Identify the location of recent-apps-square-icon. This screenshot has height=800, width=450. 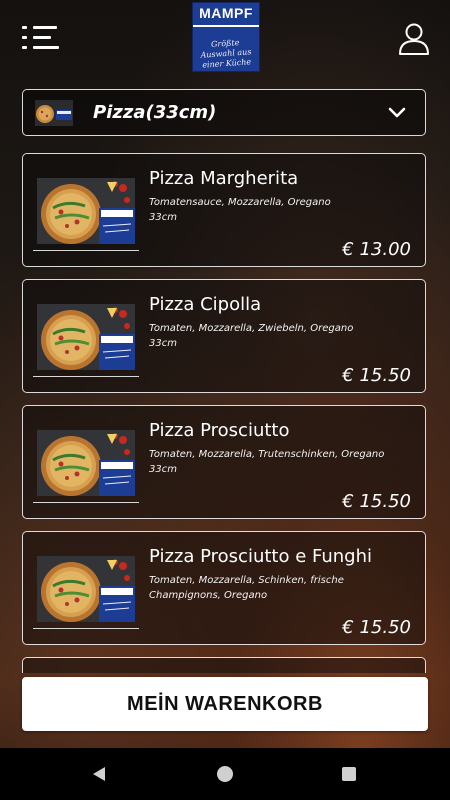
(349, 774).